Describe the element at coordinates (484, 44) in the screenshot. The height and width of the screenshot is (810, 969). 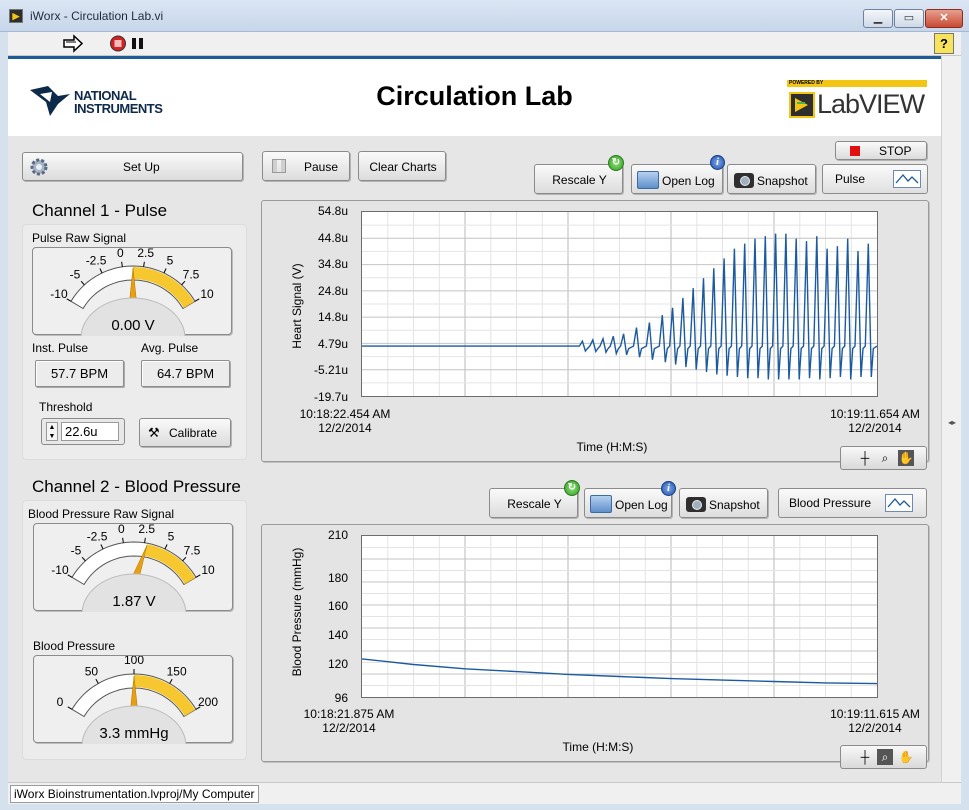
I see `vi-toolbar: ?` at that location.